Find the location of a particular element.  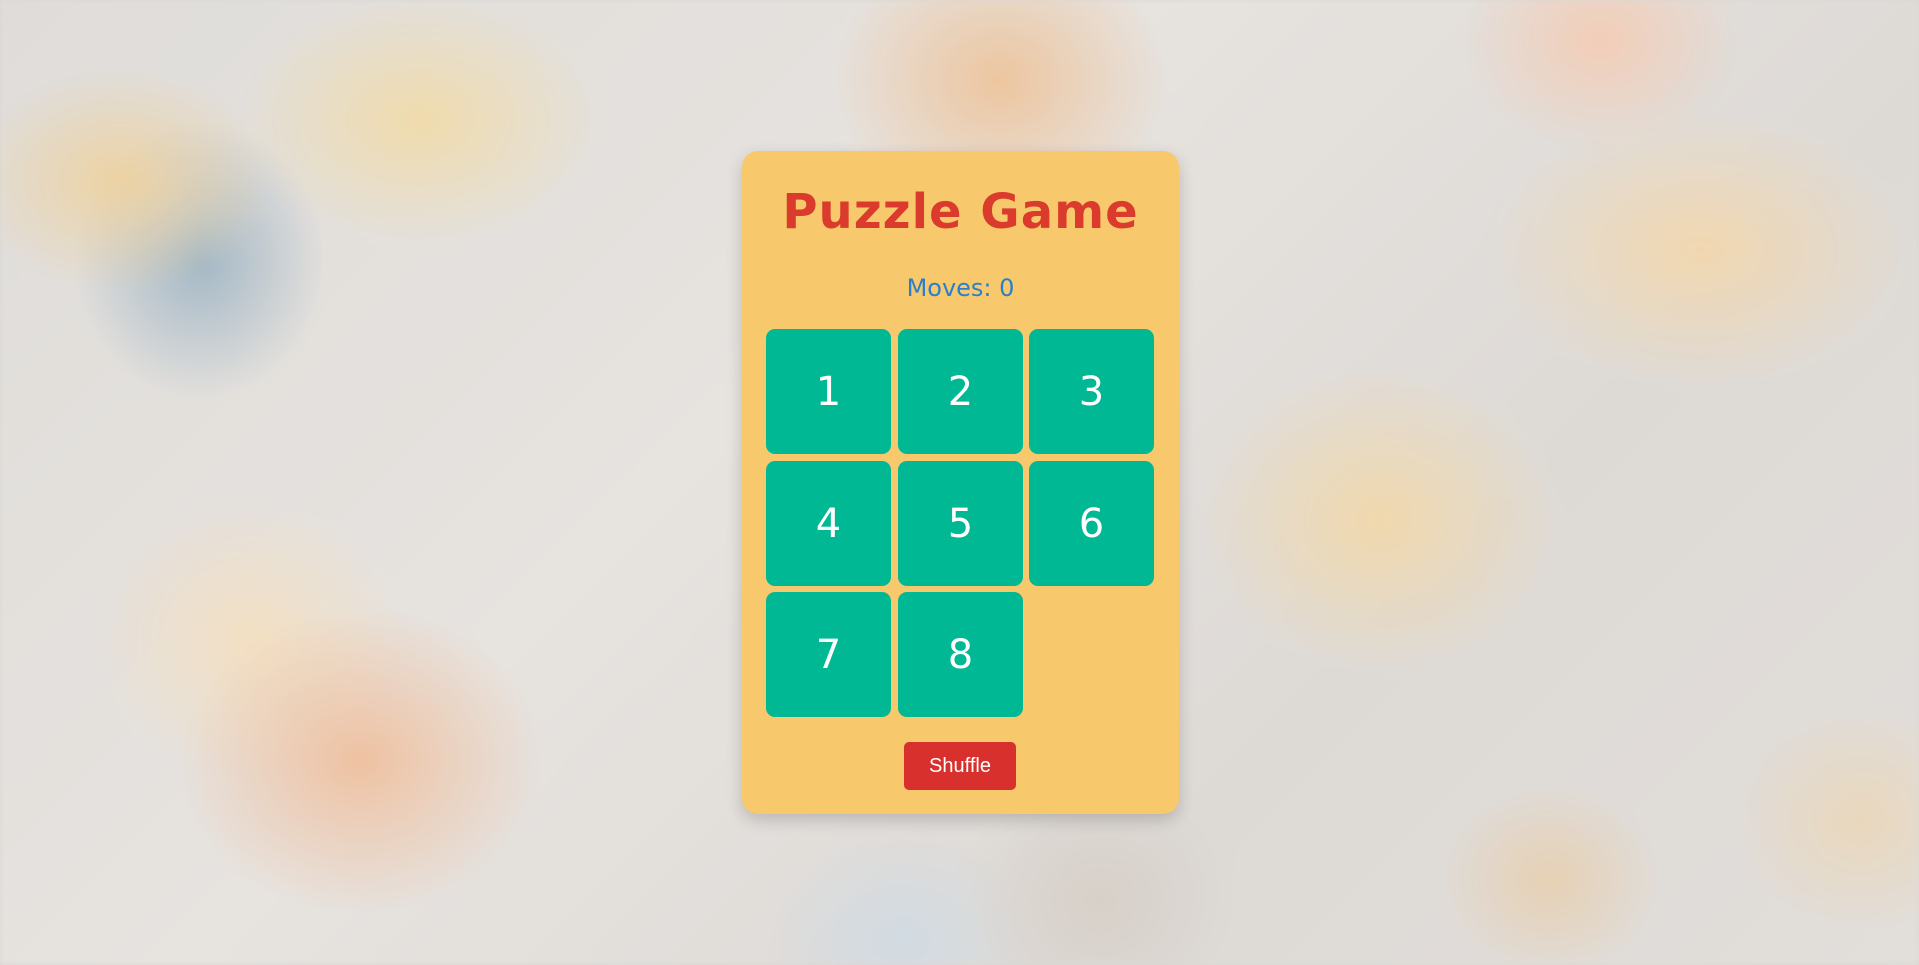

puzzle-tile: 7 is located at coordinates (828, 654).